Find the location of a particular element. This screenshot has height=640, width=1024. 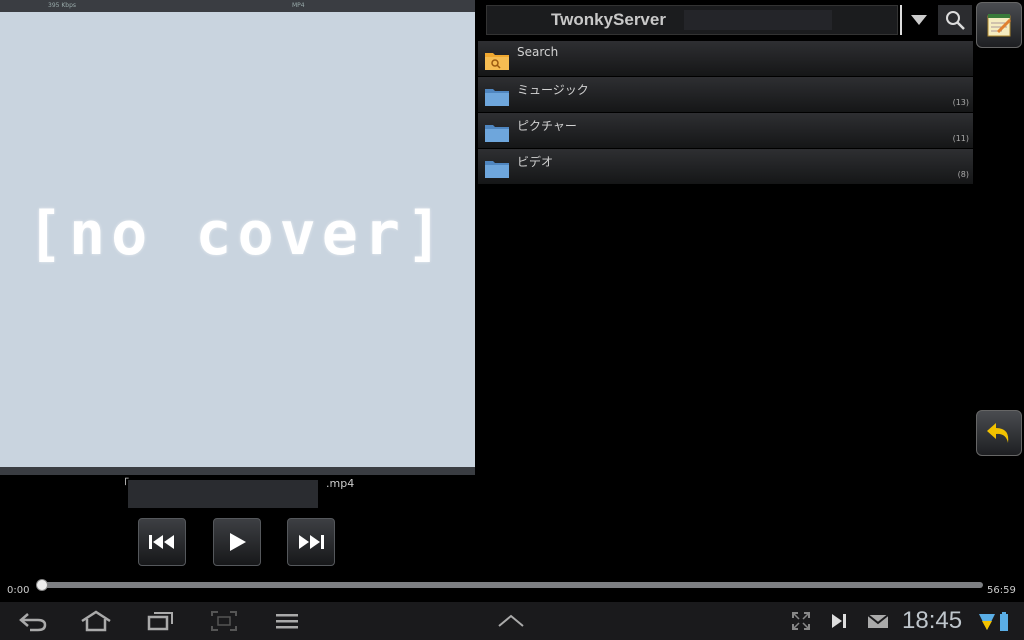

list-item-count: (8) is located at coordinates (963, 174).